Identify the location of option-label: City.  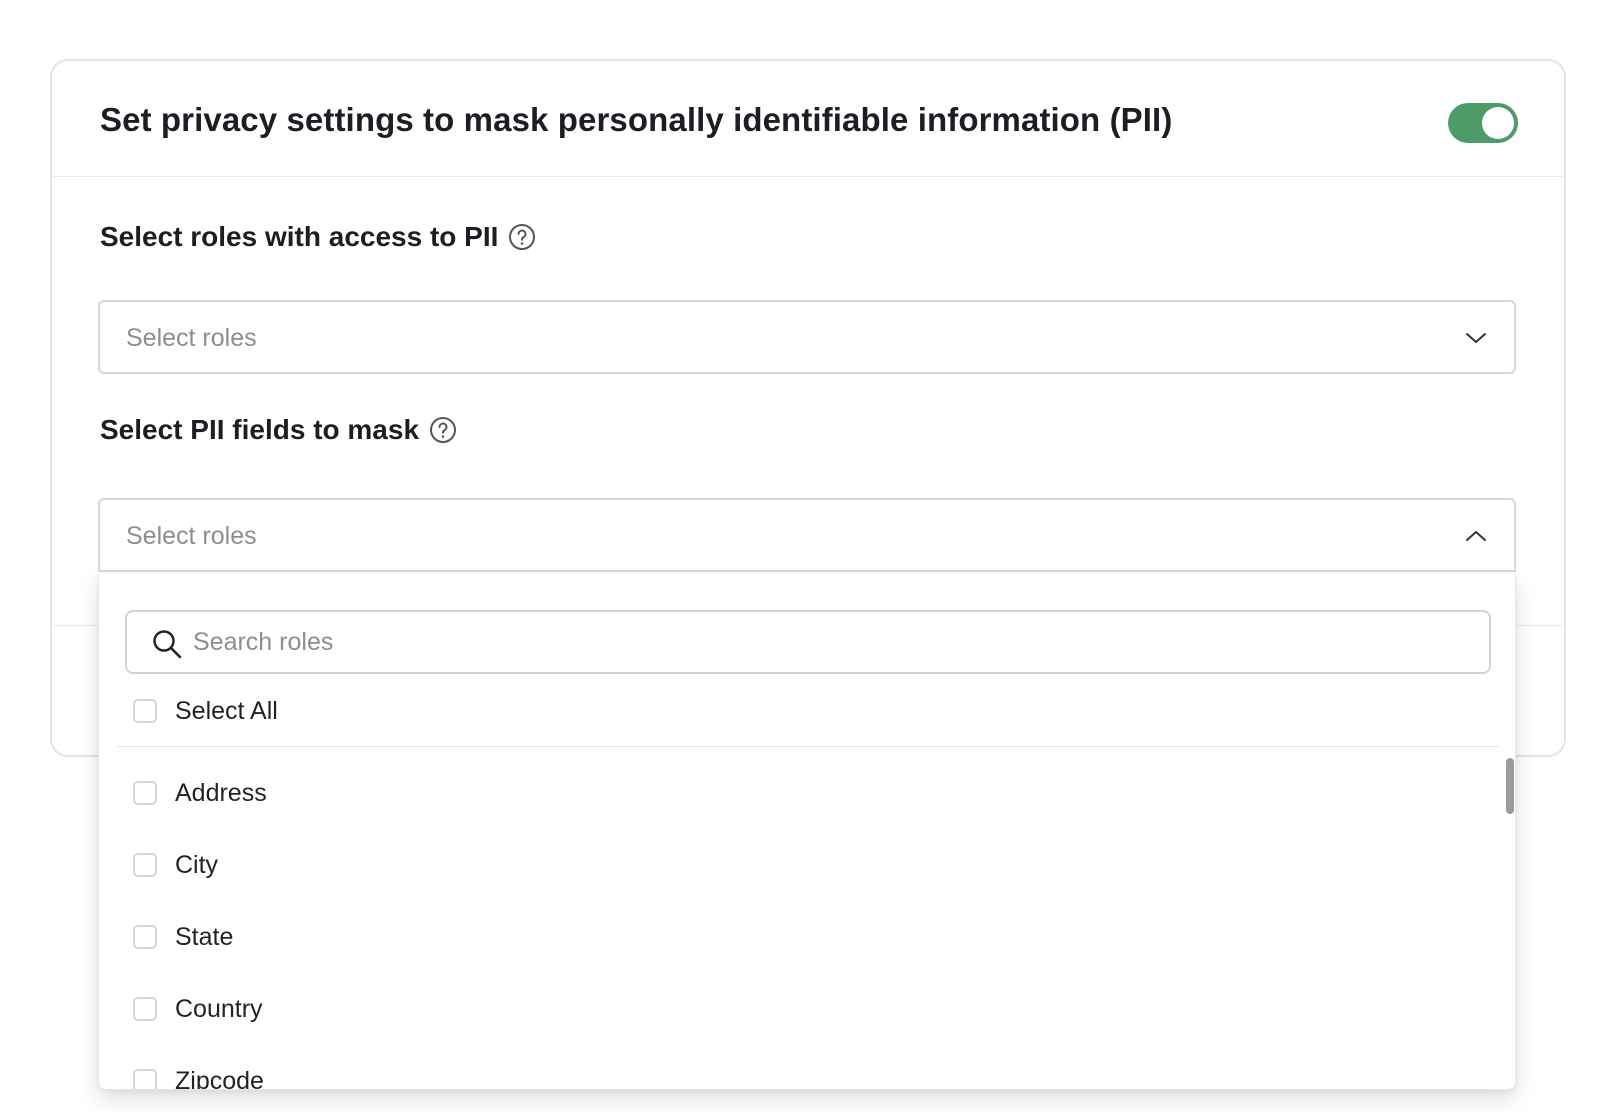
(197, 864).